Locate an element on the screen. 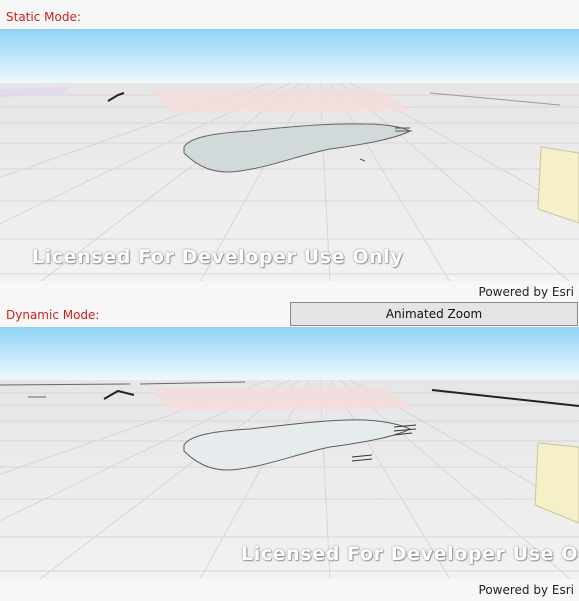 Image resolution: width=579 pixels, height=601 pixels. dynamic-mode-label: Dynamic Mode: is located at coordinates (53, 315).